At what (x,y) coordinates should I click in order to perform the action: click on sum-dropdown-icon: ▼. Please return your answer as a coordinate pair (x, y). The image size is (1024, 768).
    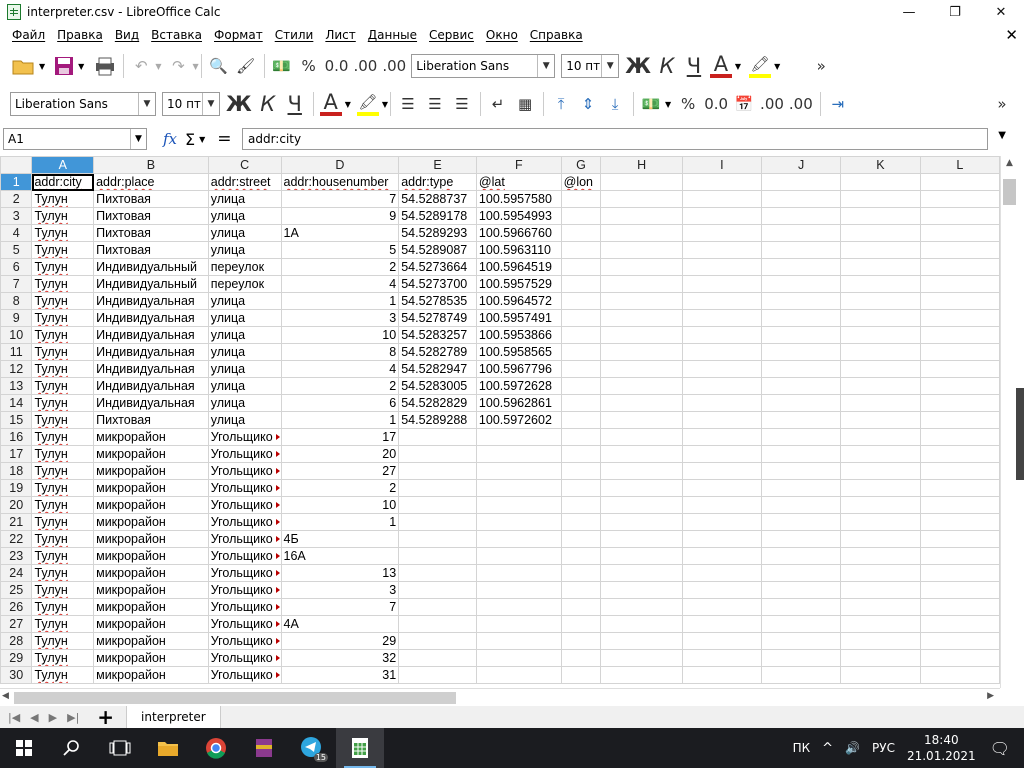
    Looking at the image, I should click on (202, 139).